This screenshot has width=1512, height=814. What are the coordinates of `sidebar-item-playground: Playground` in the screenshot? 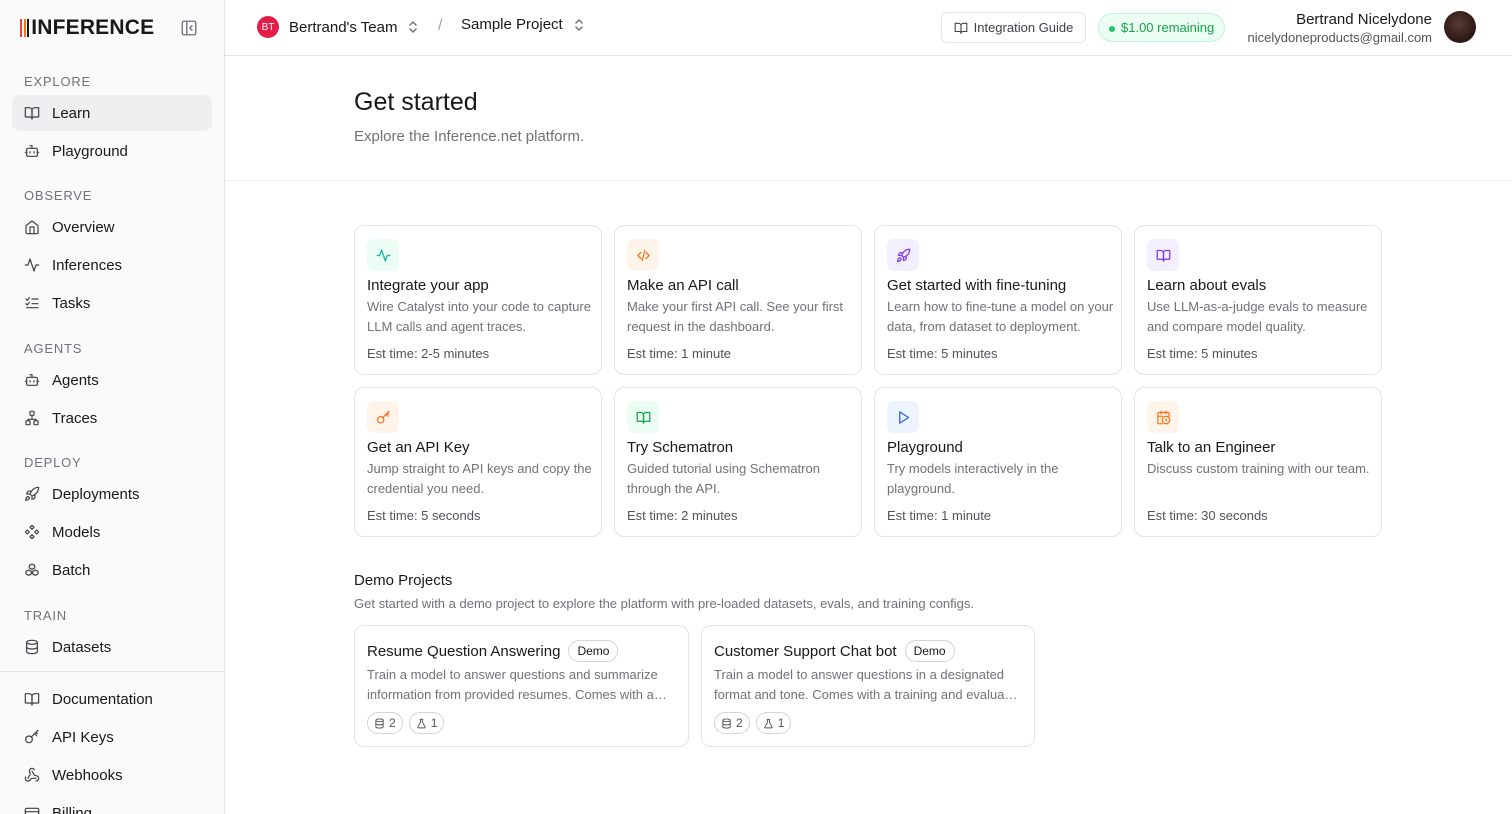 It's located at (112, 151).